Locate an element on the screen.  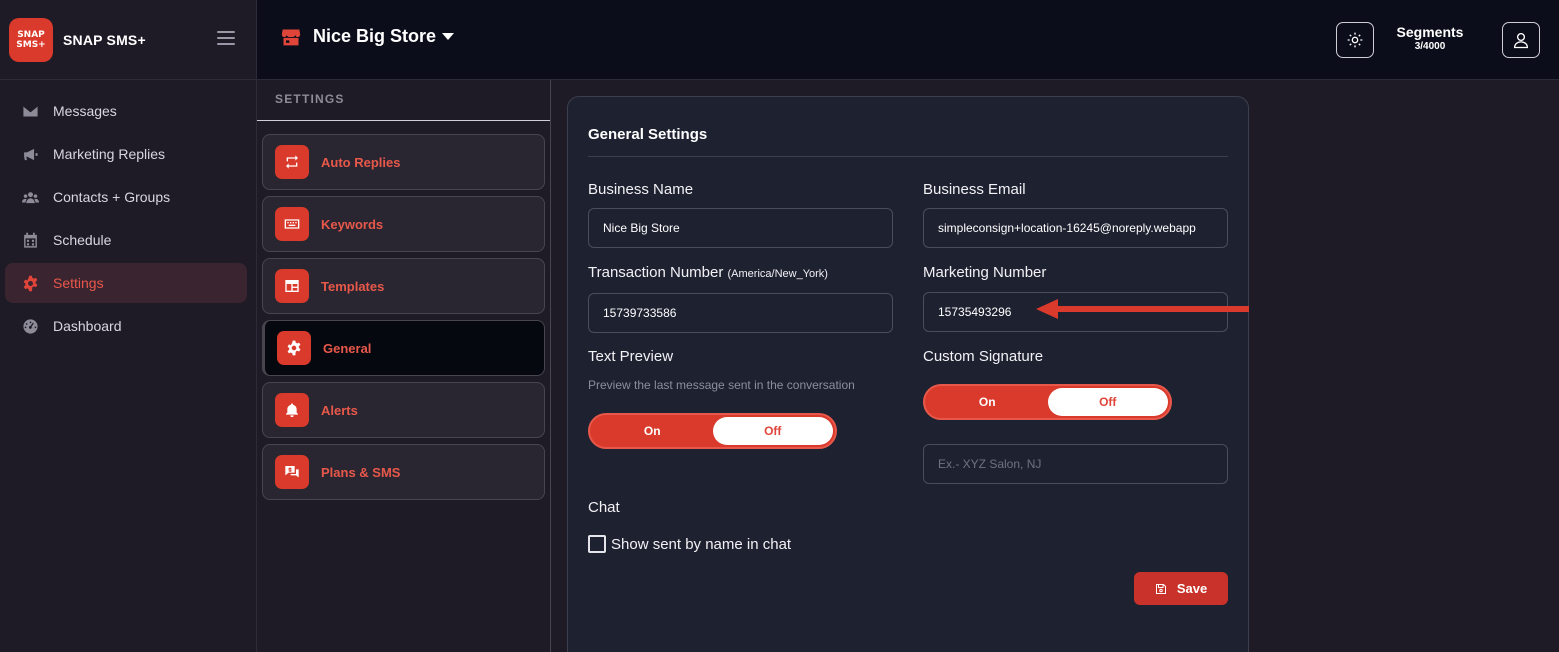
top-bar: Nice Big Store Segments 3/4000 is located at coordinates (908, 40).